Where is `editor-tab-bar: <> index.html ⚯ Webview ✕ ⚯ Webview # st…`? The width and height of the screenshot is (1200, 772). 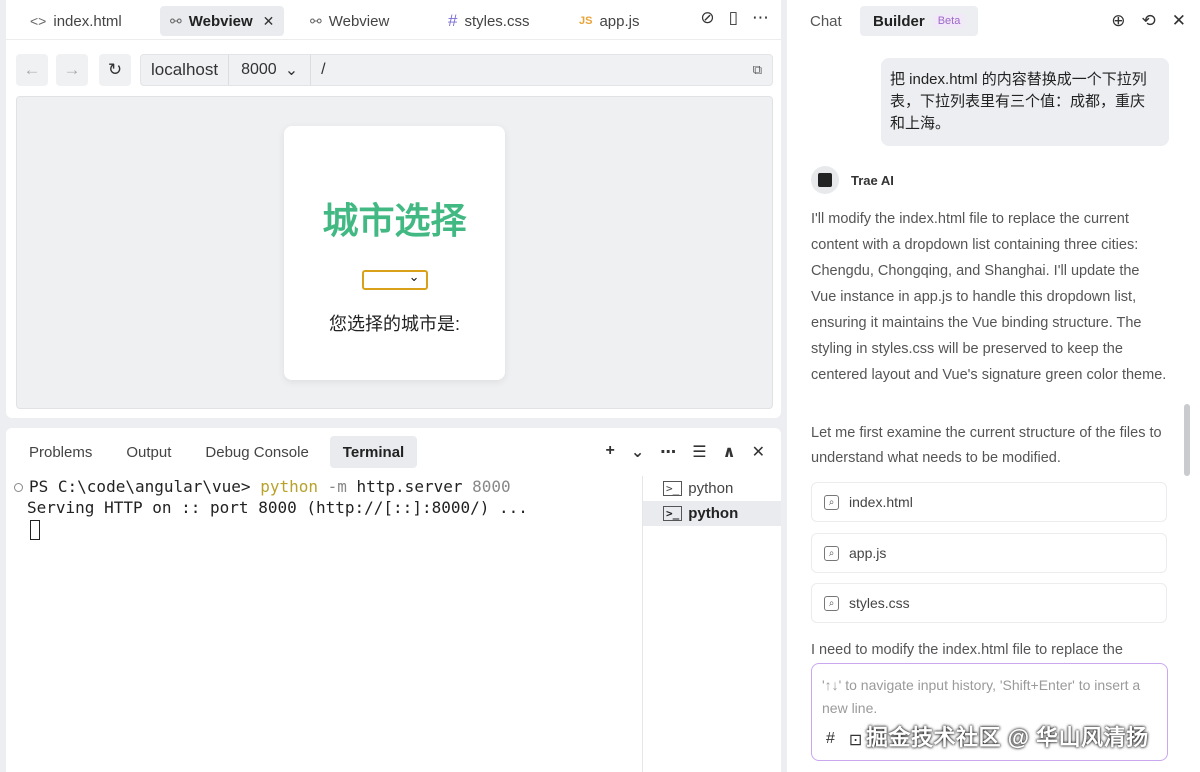
editor-tab-bar: <> index.html ⚯ Webview ✕ ⚯ Webview # st… is located at coordinates (393, 20).